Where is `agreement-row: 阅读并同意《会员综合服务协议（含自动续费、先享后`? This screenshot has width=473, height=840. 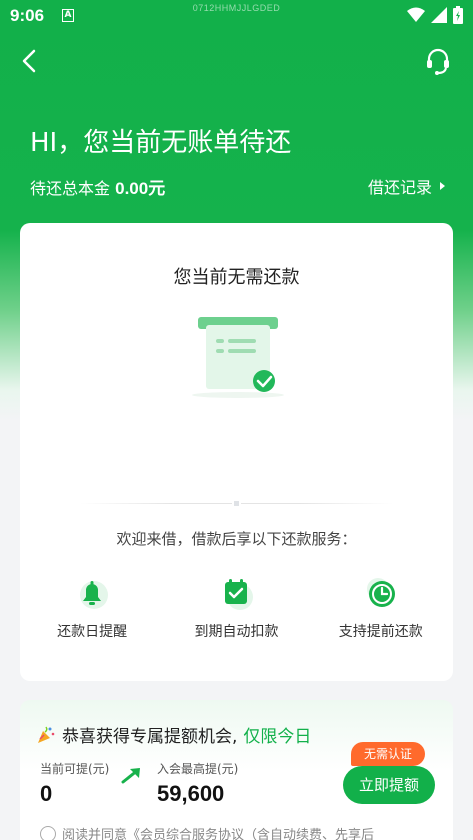
agreement-row: 阅读并同意《会员综合服务协议（含自动续费、先享后 is located at coordinates (240, 832).